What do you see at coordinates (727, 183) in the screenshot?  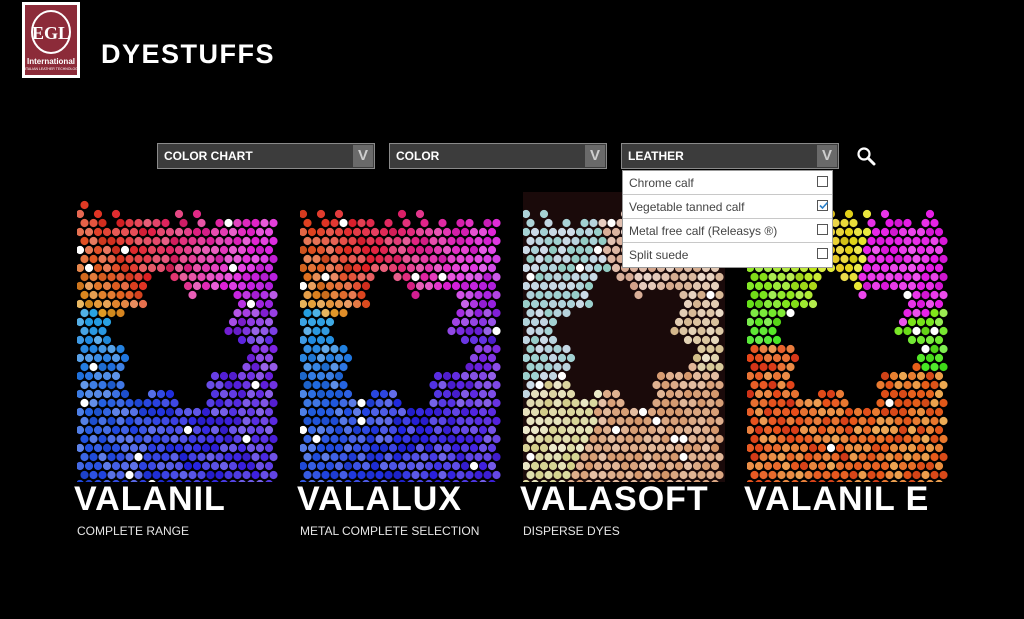 I see `option-chrome-calf: Chrome calf` at bounding box center [727, 183].